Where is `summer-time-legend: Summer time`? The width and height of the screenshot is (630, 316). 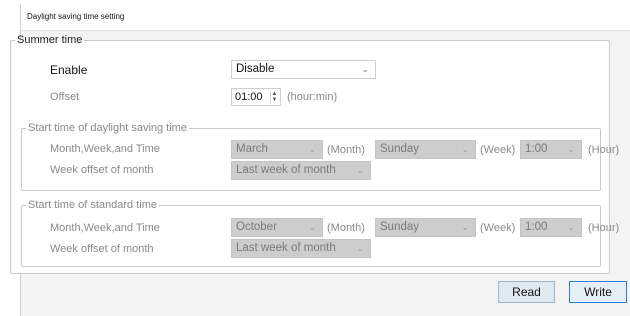 summer-time-legend: Summer time is located at coordinates (50, 40).